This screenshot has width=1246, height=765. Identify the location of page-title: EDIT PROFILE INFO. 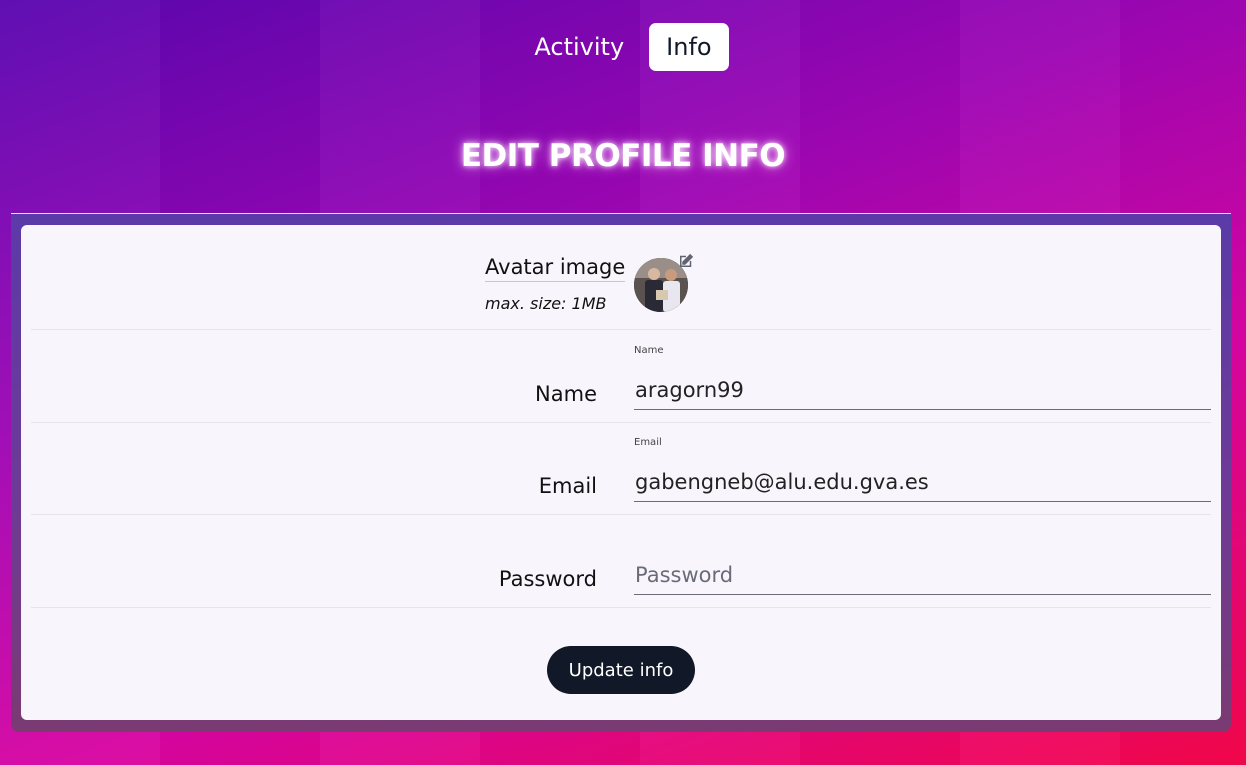
(623, 156).